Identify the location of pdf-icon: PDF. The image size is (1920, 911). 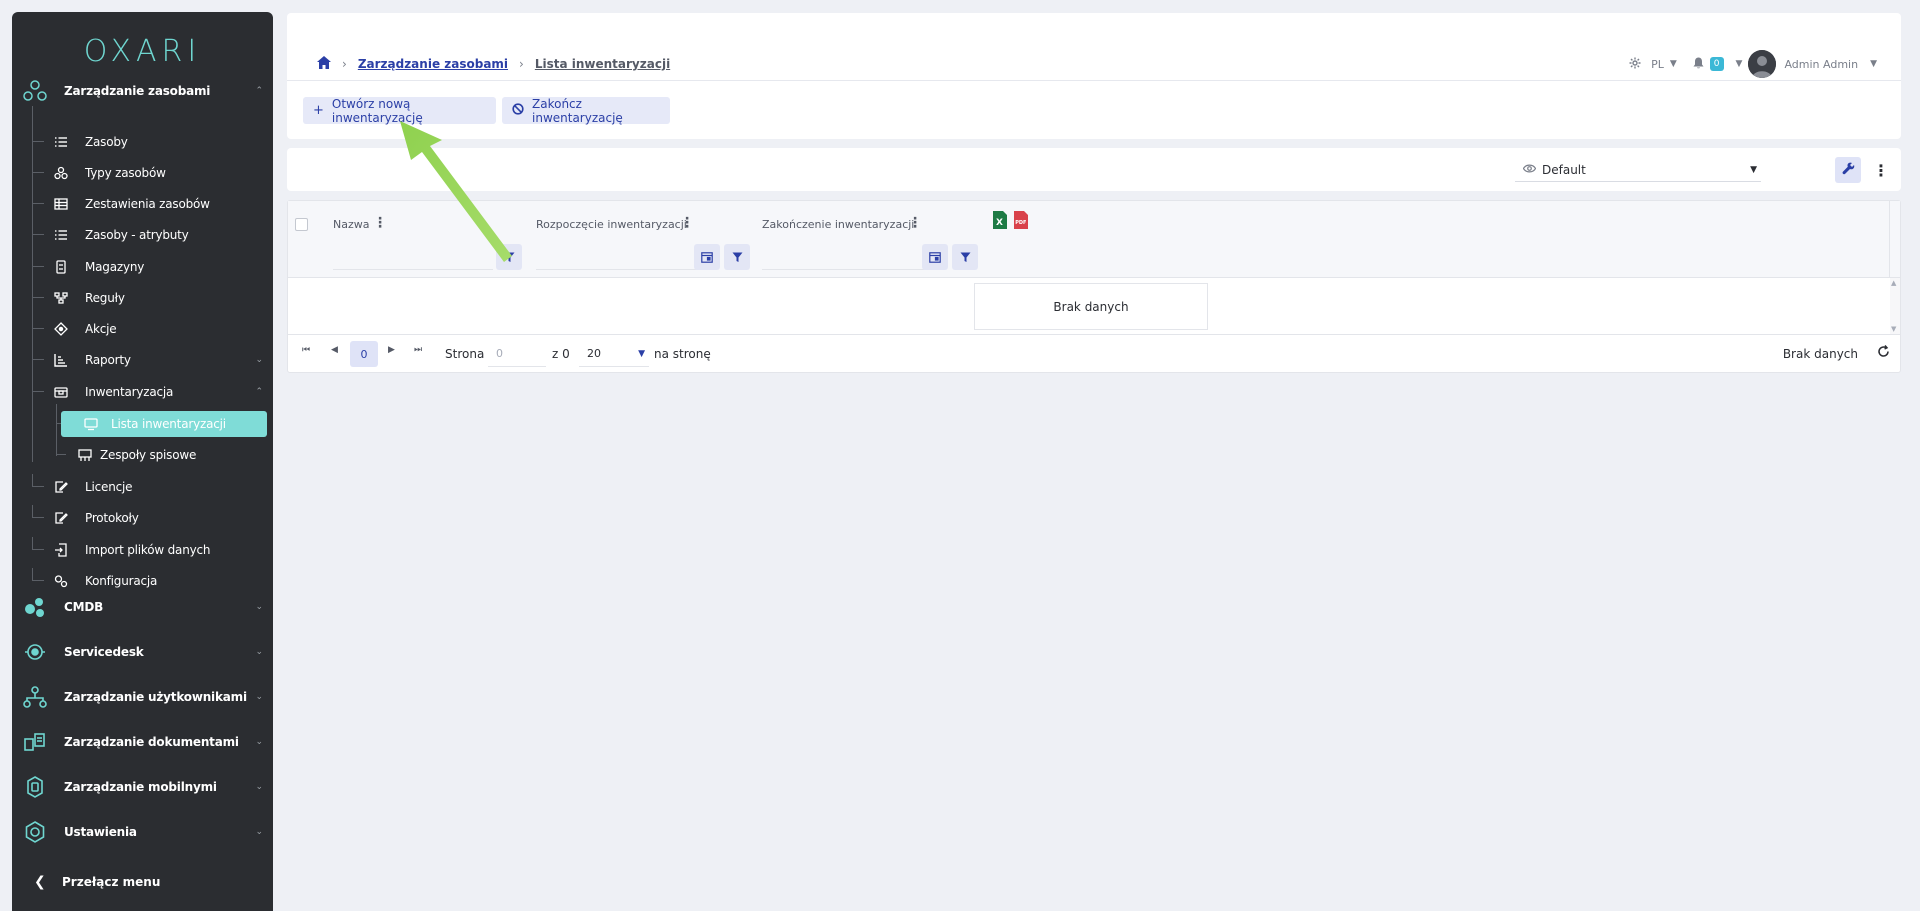
(1021, 221).